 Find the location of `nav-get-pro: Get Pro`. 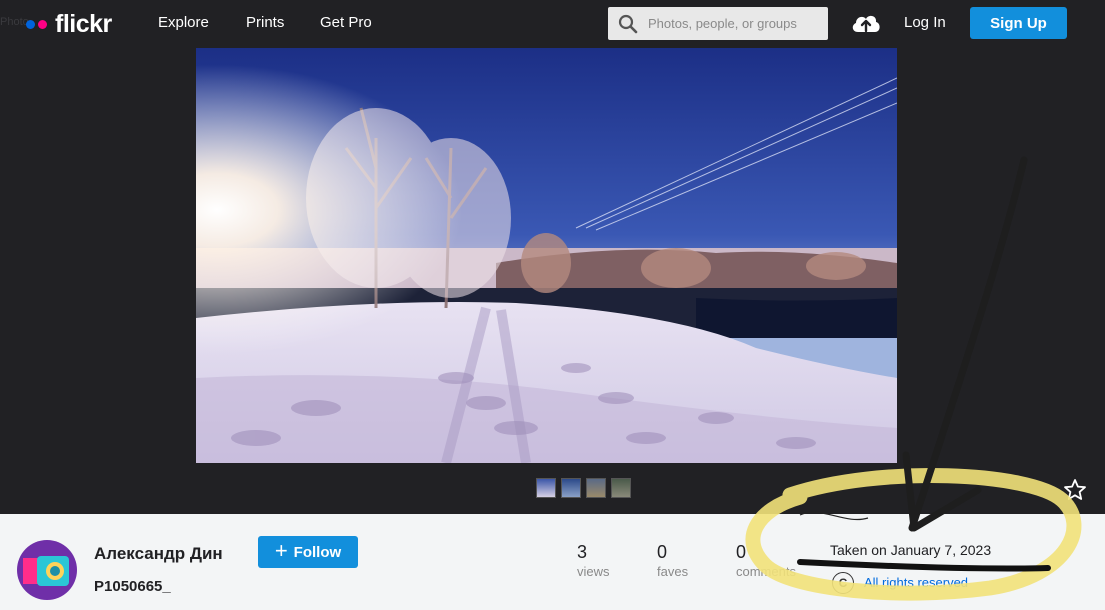

nav-get-pro: Get Pro is located at coordinates (346, 22).